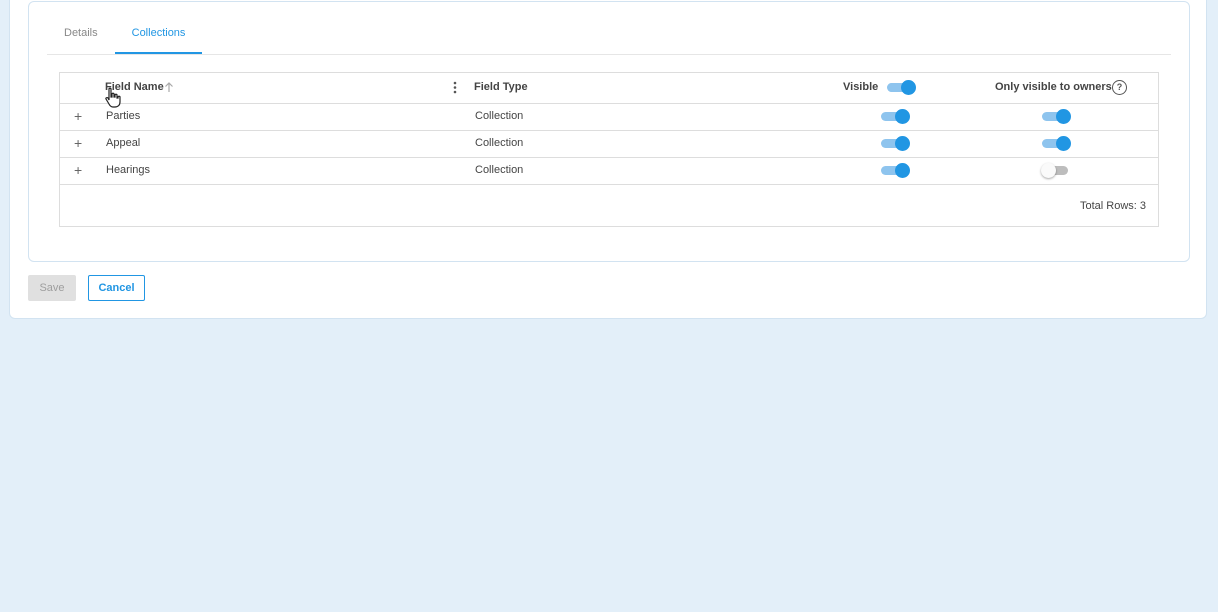 The width and height of the screenshot is (1218, 612). Describe the element at coordinates (169, 87) in the screenshot. I see `arrow-up-icon` at that location.